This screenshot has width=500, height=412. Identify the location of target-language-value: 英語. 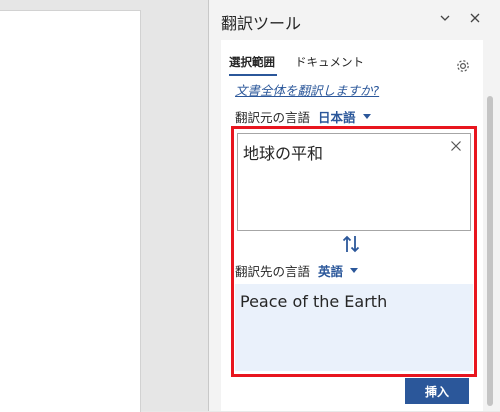
(331, 271).